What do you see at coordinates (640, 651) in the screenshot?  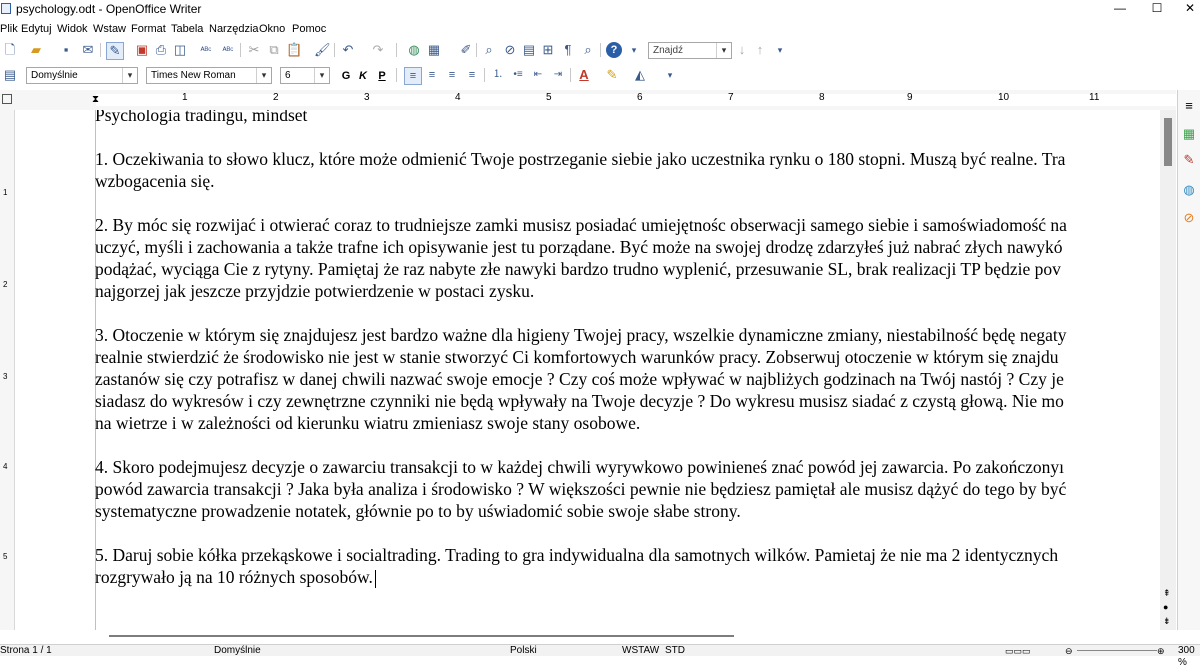 I see `insert-mode: WSTAW` at bounding box center [640, 651].